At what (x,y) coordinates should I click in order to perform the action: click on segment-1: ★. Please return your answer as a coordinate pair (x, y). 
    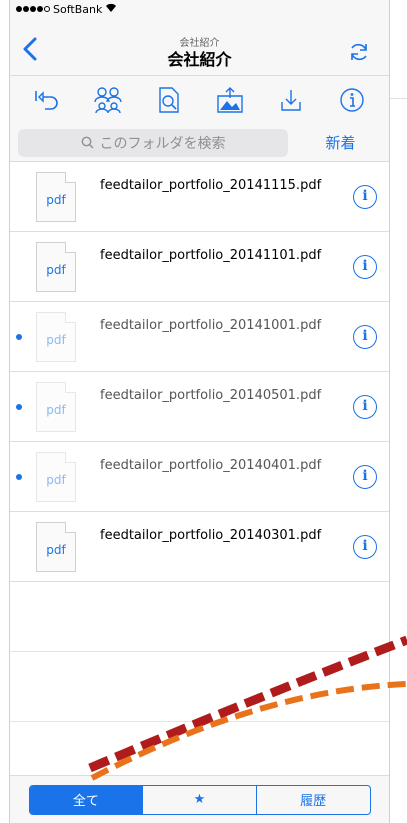
    Looking at the image, I should click on (199, 799).